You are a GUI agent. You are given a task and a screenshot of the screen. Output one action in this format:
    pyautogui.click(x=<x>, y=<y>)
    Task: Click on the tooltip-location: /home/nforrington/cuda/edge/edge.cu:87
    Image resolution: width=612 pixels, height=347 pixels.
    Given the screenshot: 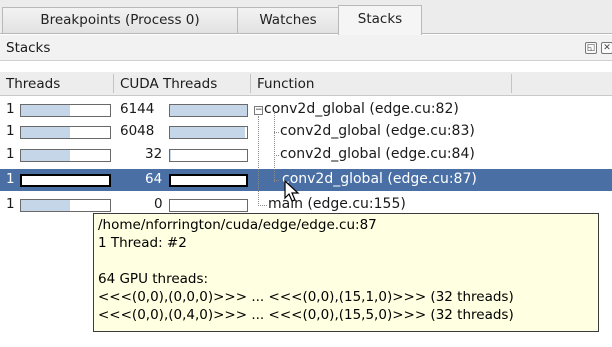 What is the action you would take?
    pyautogui.click(x=237, y=225)
    